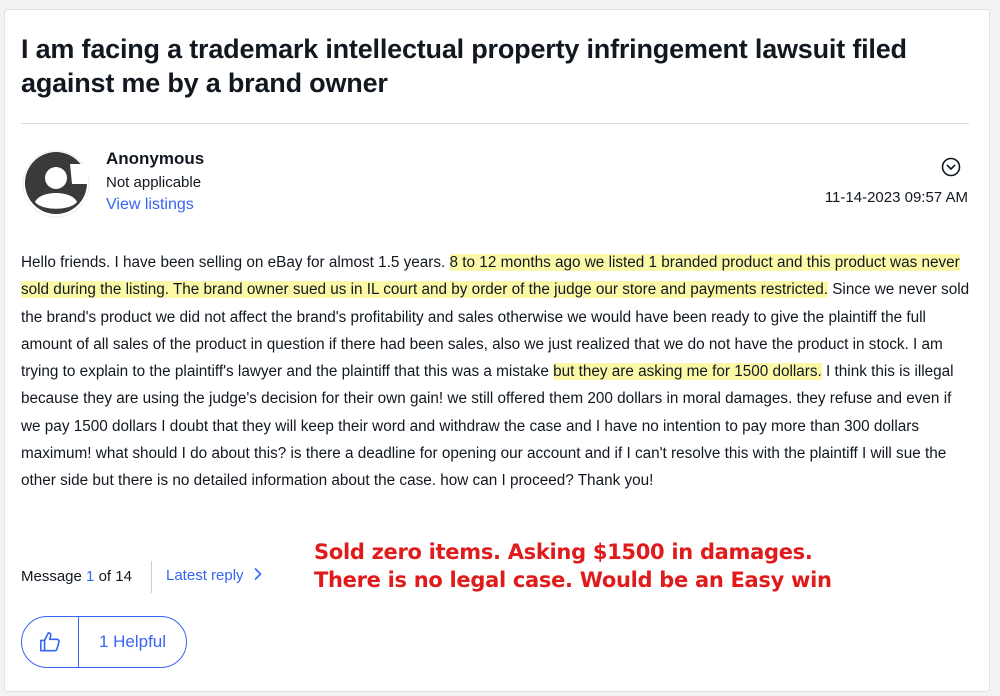 Image resolution: width=1000 pixels, height=696 pixels. What do you see at coordinates (90, 576) in the screenshot?
I see `message-number: 1` at bounding box center [90, 576].